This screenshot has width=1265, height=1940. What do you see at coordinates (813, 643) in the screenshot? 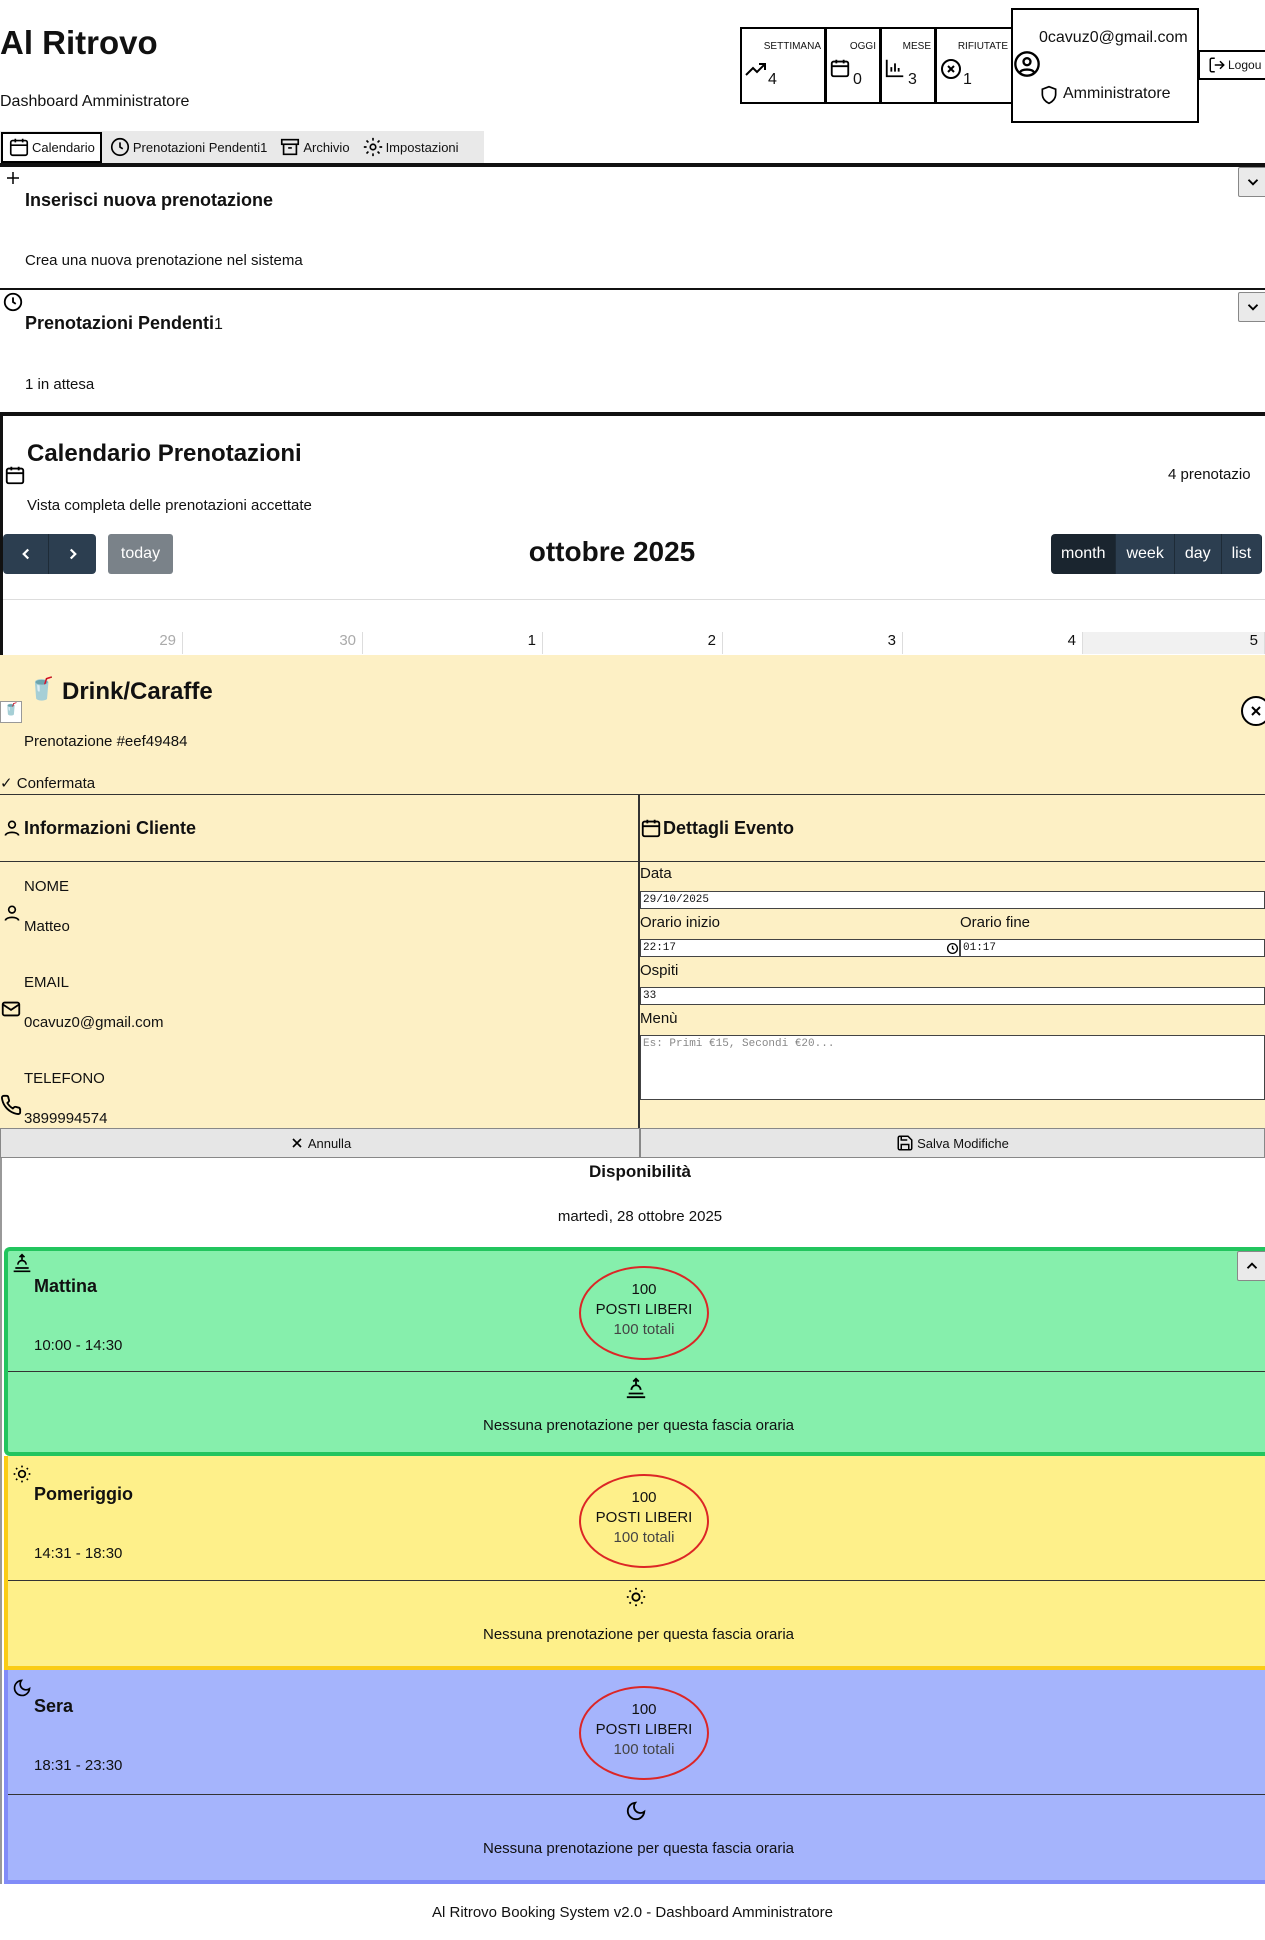
I see `calendar-day-number: 3` at bounding box center [813, 643].